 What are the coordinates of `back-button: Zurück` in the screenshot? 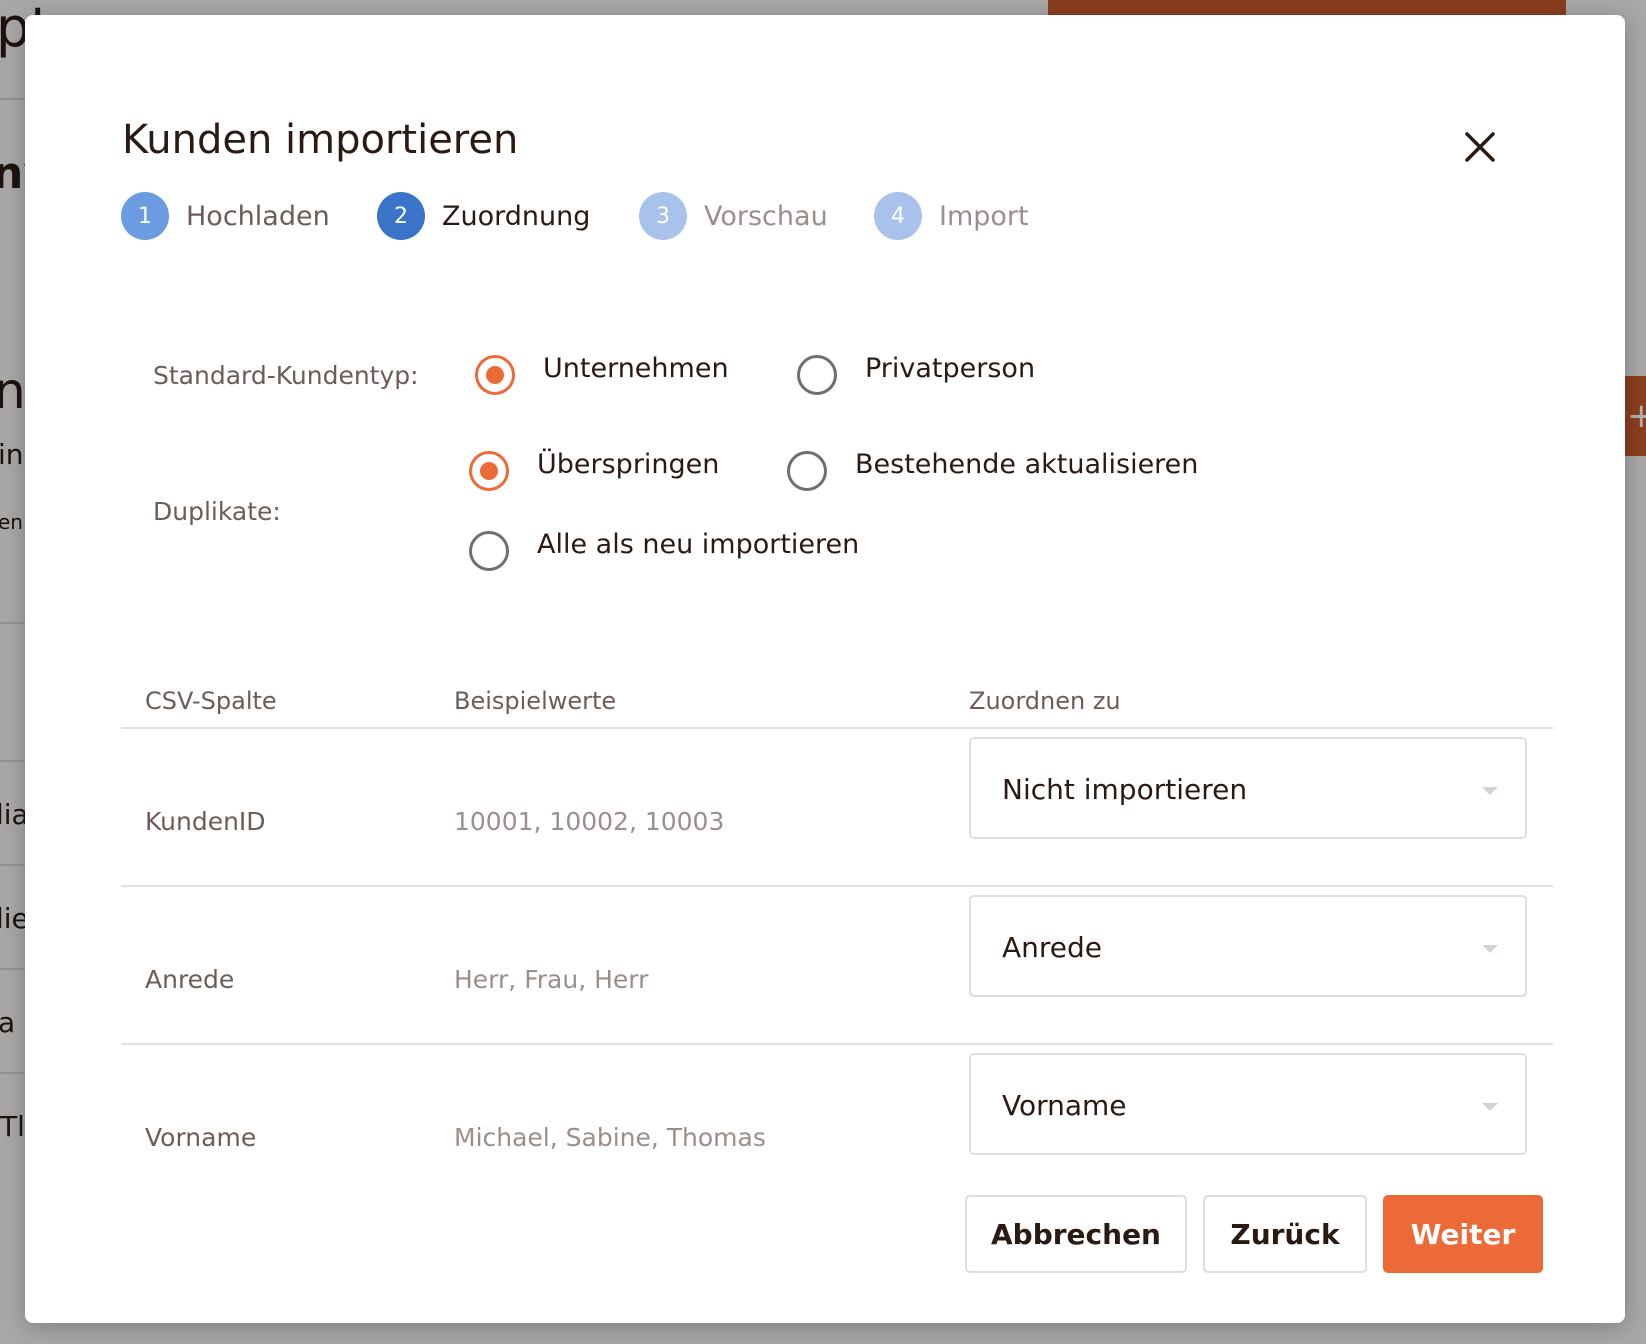 It's located at (1285, 1234).